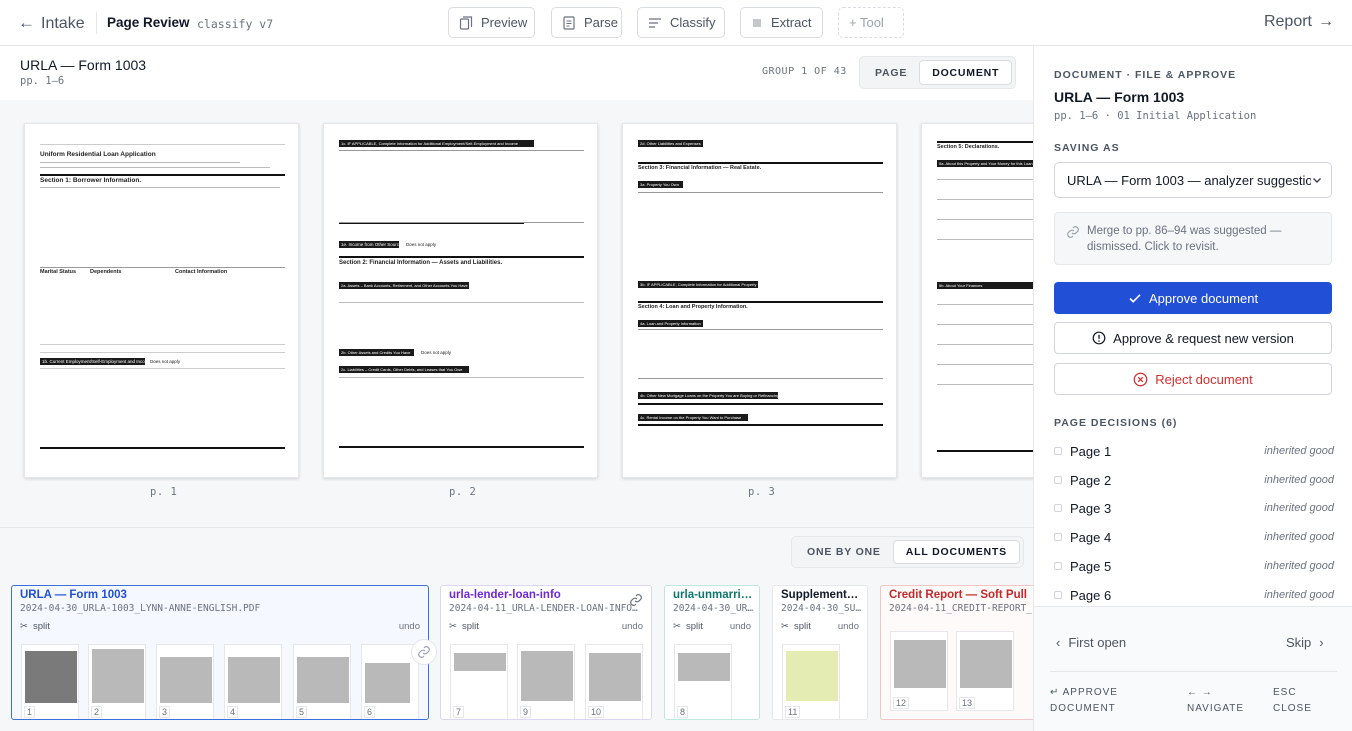 The width and height of the screenshot is (1352, 731). What do you see at coordinates (985, 671) in the screenshot?
I see `page-thumb: 13` at bounding box center [985, 671].